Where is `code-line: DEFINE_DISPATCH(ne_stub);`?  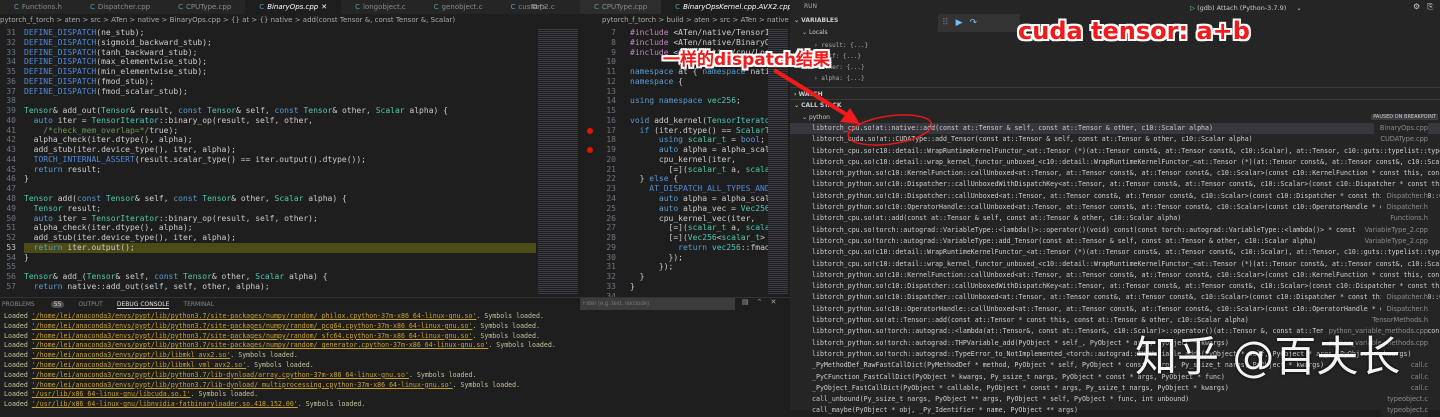 code-line: DEFINE_DISPATCH(ne_stub); is located at coordinates (280, 33).